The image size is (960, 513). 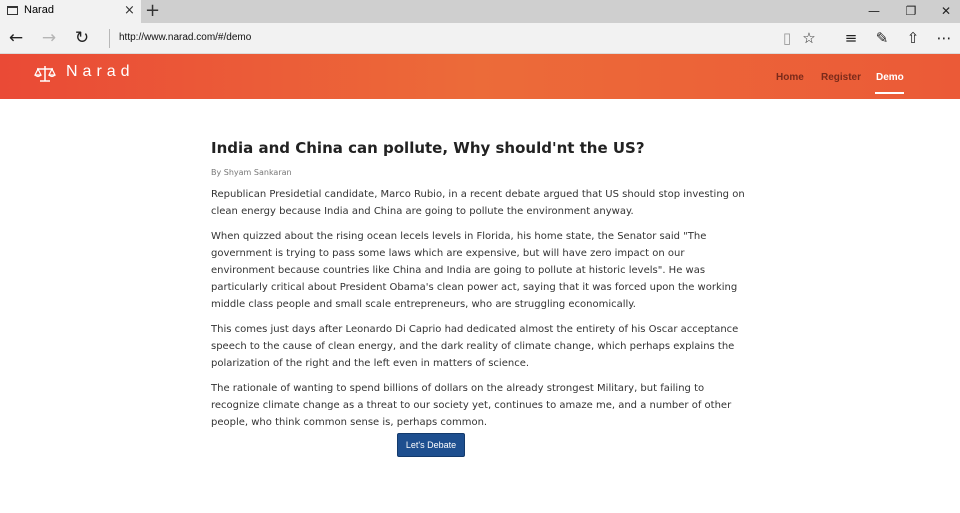 I want to click on browser-tab-strip: Narad × + — ❐ ✕, so click(x=480, y=11).